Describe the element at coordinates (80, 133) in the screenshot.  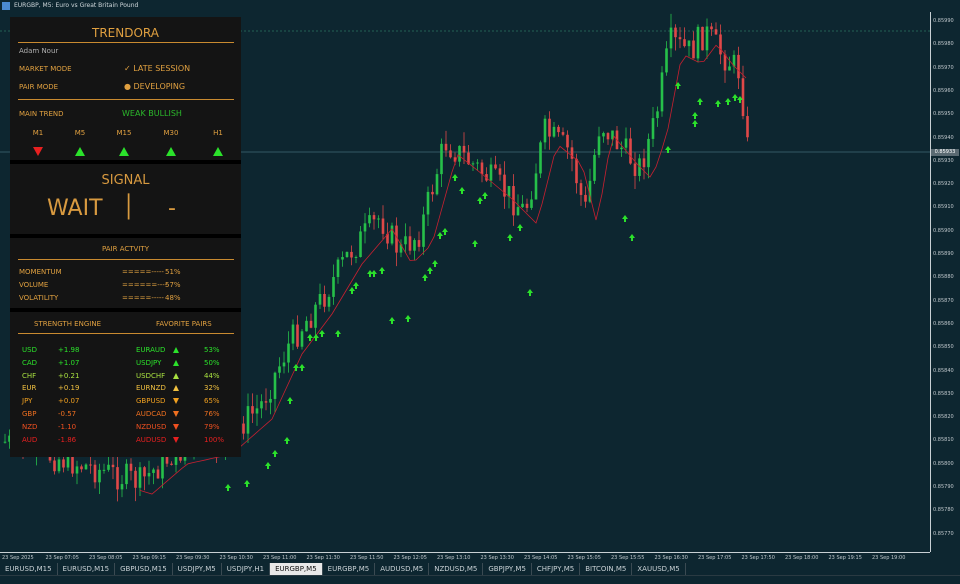
I see `timeframe-label: M5` at that location.